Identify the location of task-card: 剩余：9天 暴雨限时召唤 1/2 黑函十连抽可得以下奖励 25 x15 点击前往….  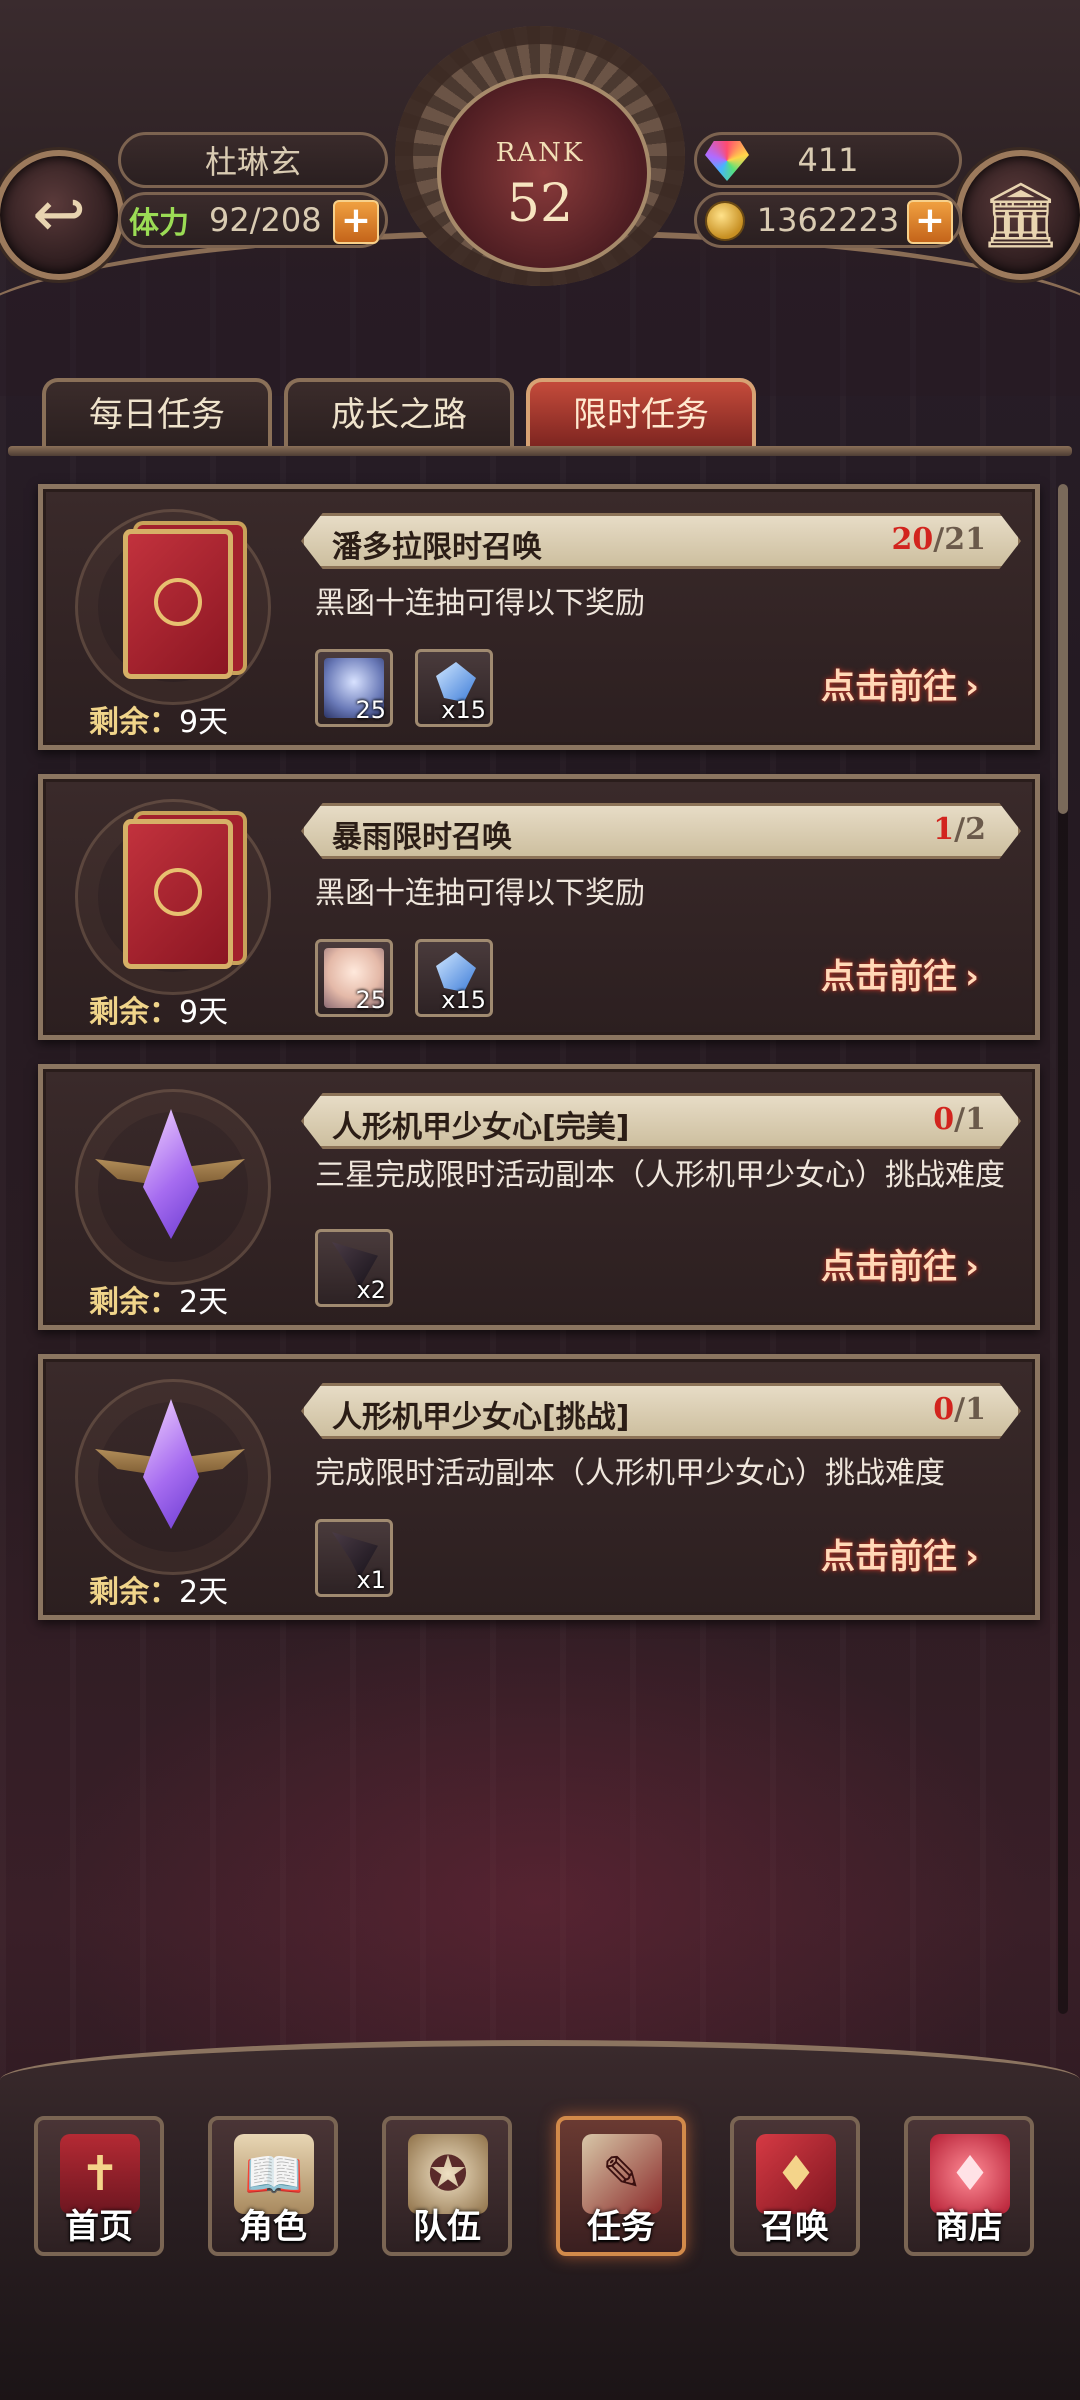
(539, 907).